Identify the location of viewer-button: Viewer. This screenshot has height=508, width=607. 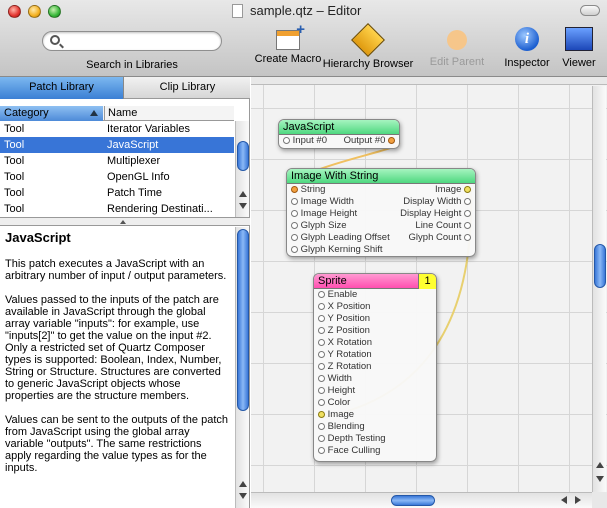
(579, 48).